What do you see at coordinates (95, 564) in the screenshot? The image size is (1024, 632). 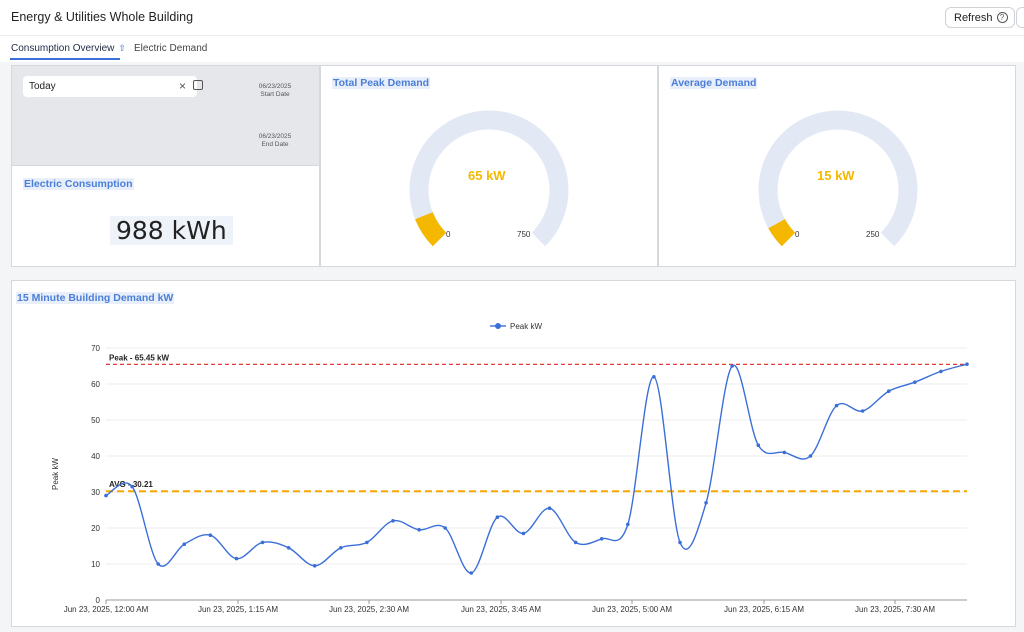 I see `y-tick-label: 10` at bounding box center [95, 564].